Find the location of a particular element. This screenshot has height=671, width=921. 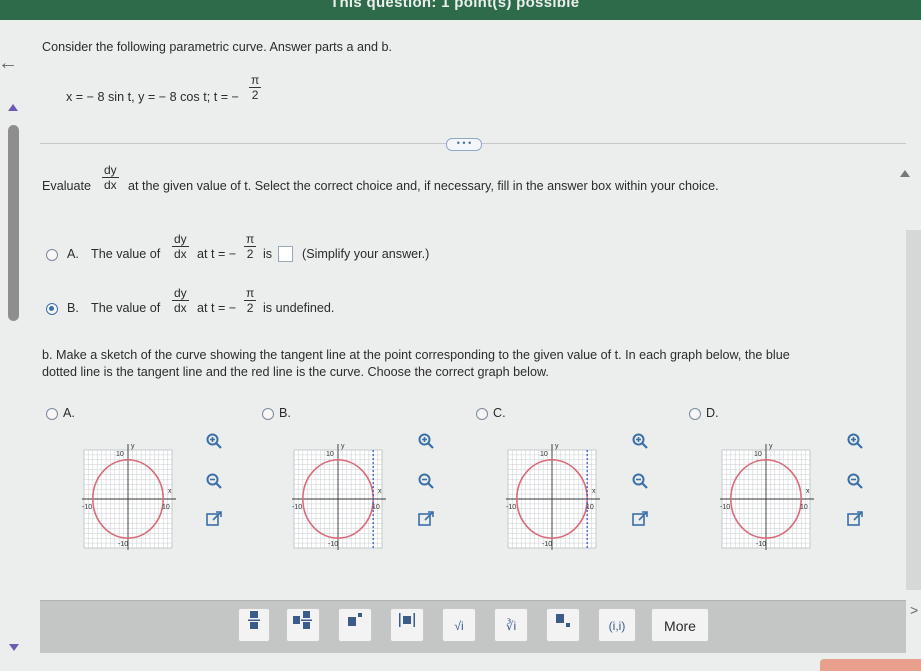

graph-d-letter: D. is located at coordinates (712, 413).